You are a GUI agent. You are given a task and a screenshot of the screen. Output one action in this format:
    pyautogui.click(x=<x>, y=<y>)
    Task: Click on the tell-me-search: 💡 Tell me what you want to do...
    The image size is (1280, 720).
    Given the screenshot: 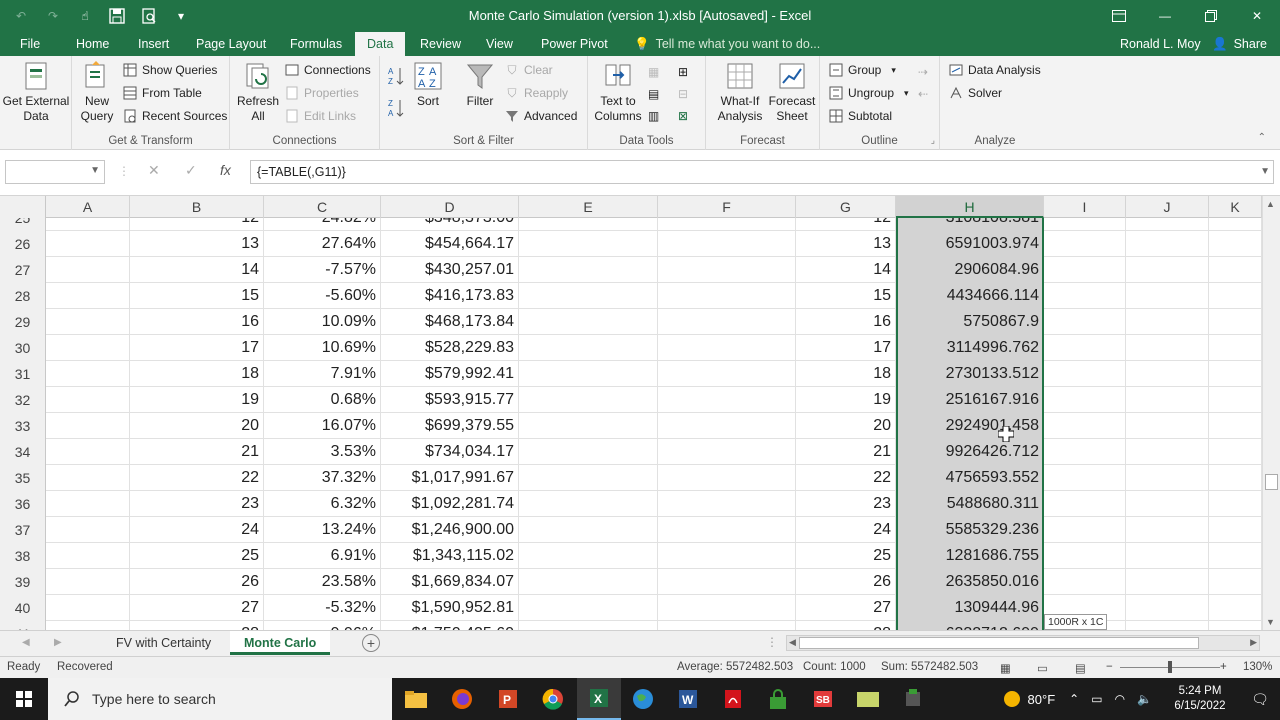 What is the action you would take?
    pyautogui.click(x=727, y=44)
    